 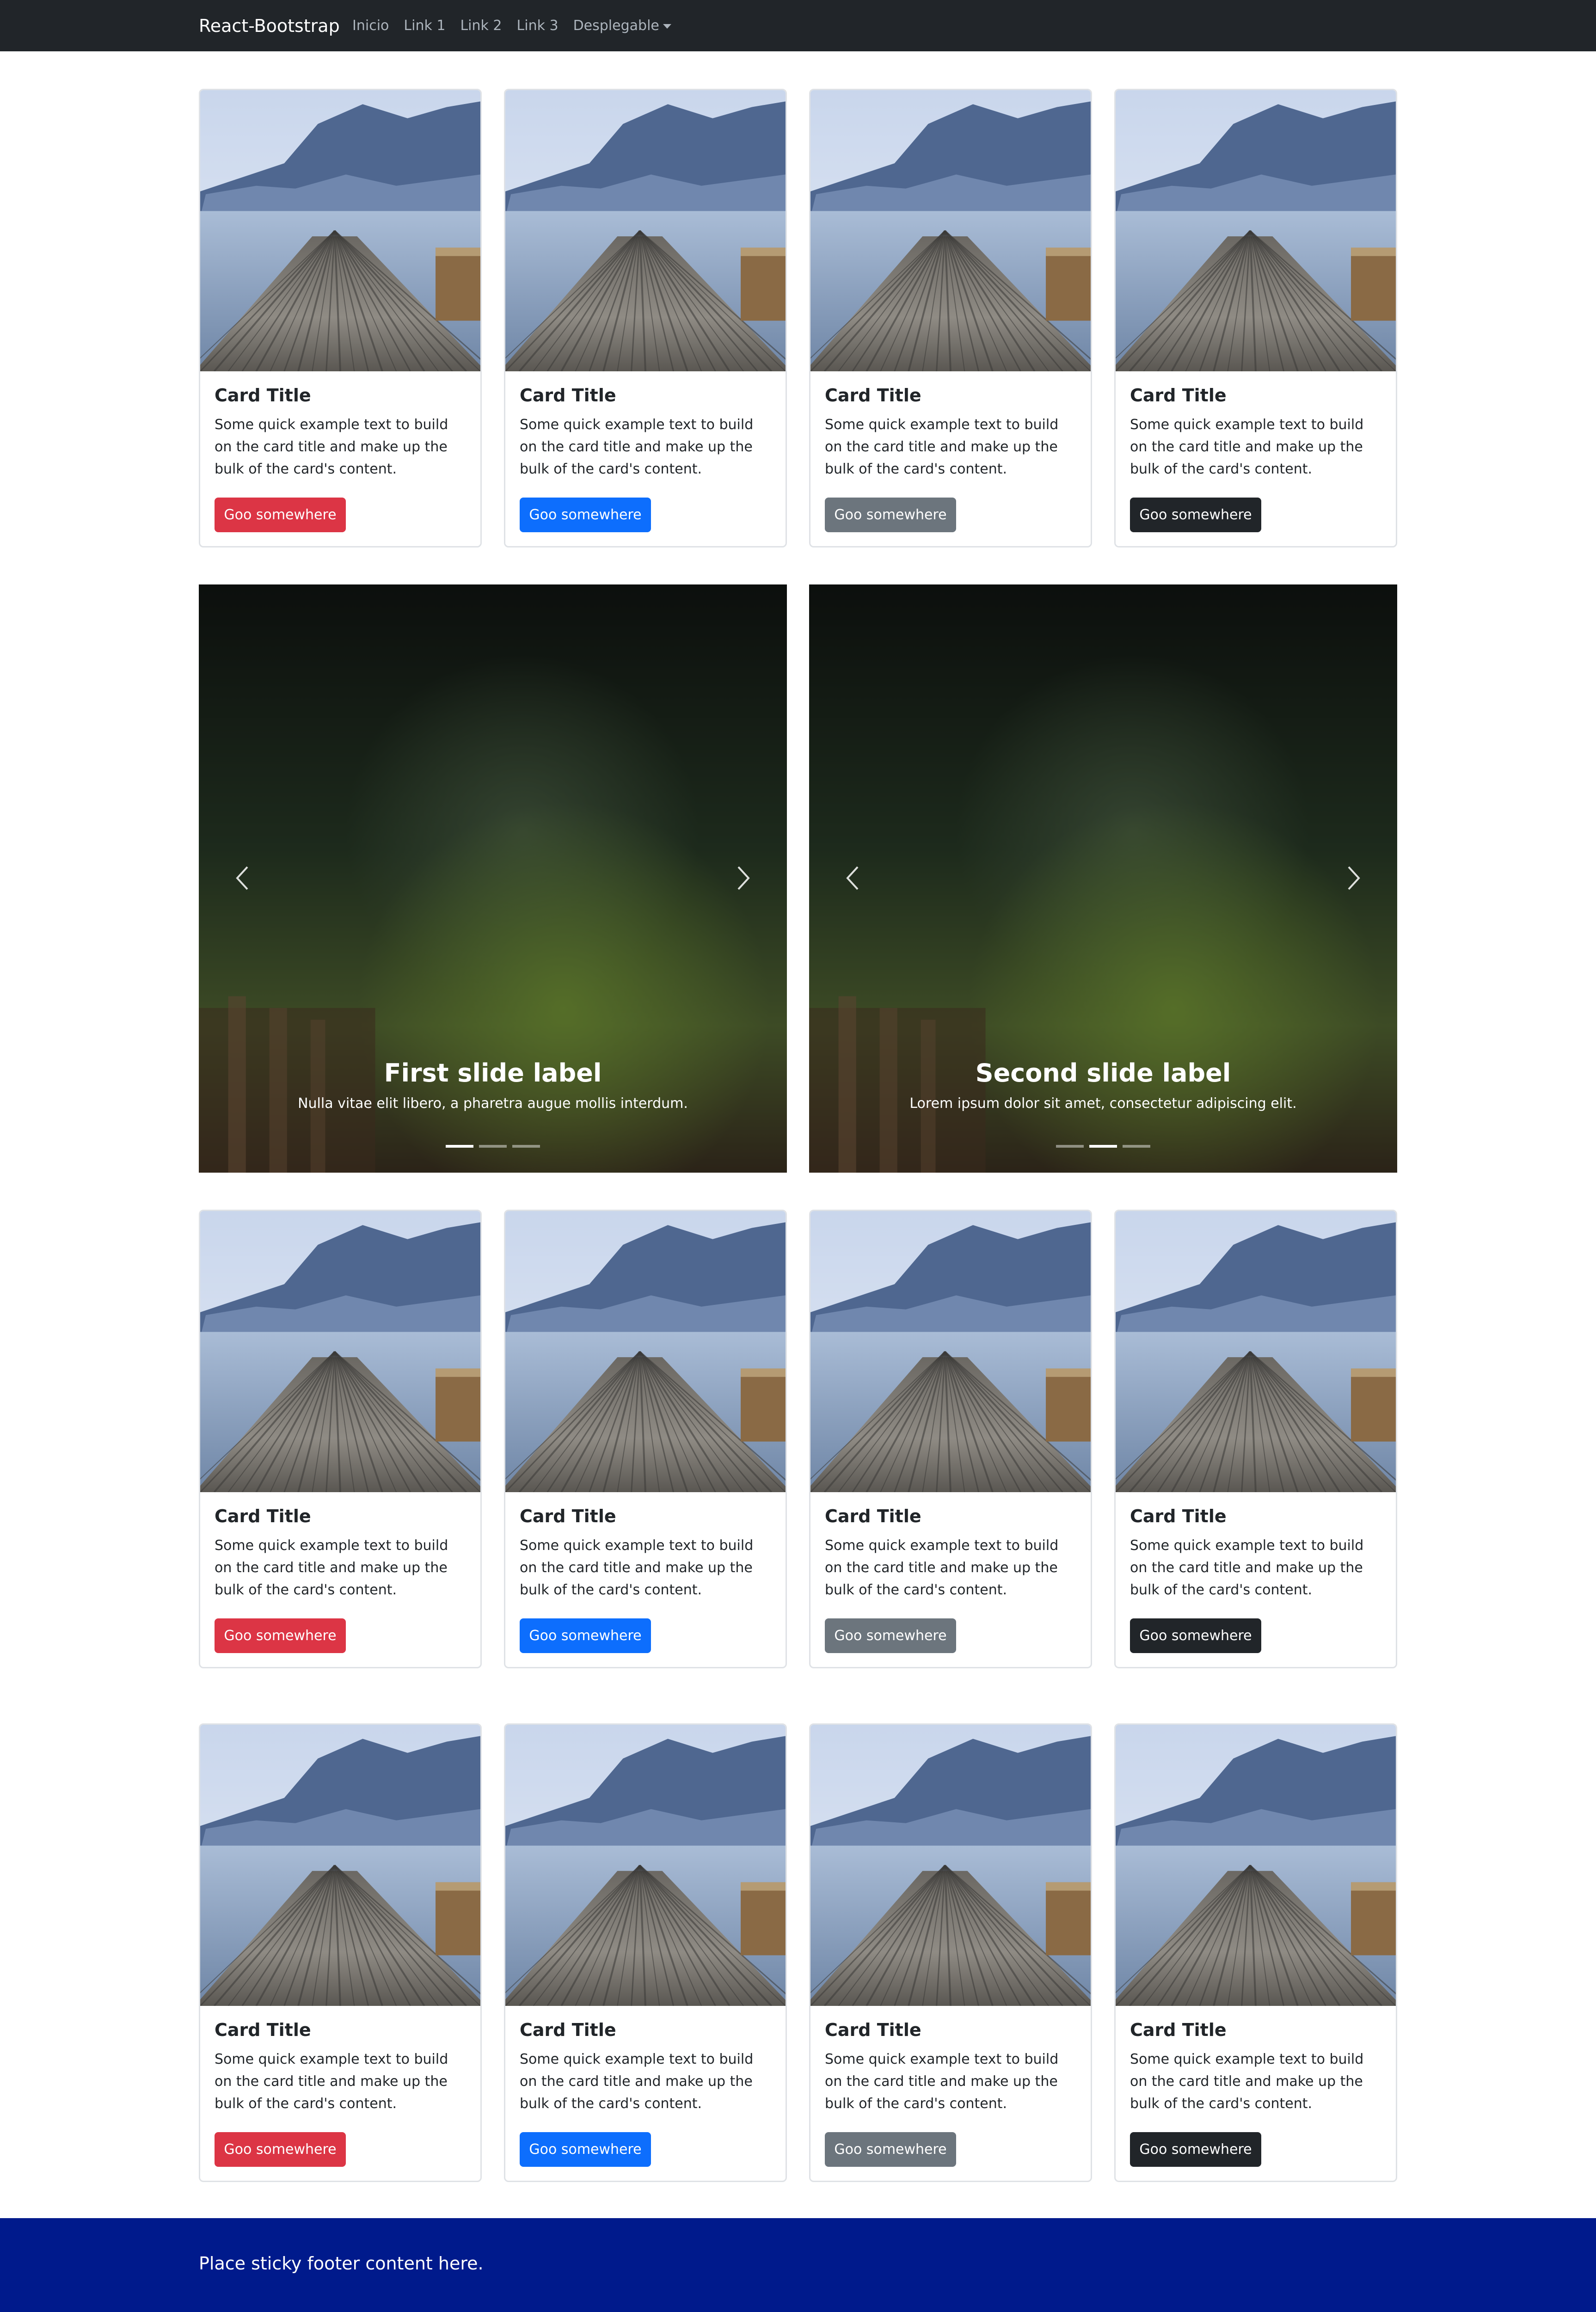 What do you see at coordinates (424, 26) in the screenshot?
I see `nav-link-1: Link 1` at bounding box center [424, 26].